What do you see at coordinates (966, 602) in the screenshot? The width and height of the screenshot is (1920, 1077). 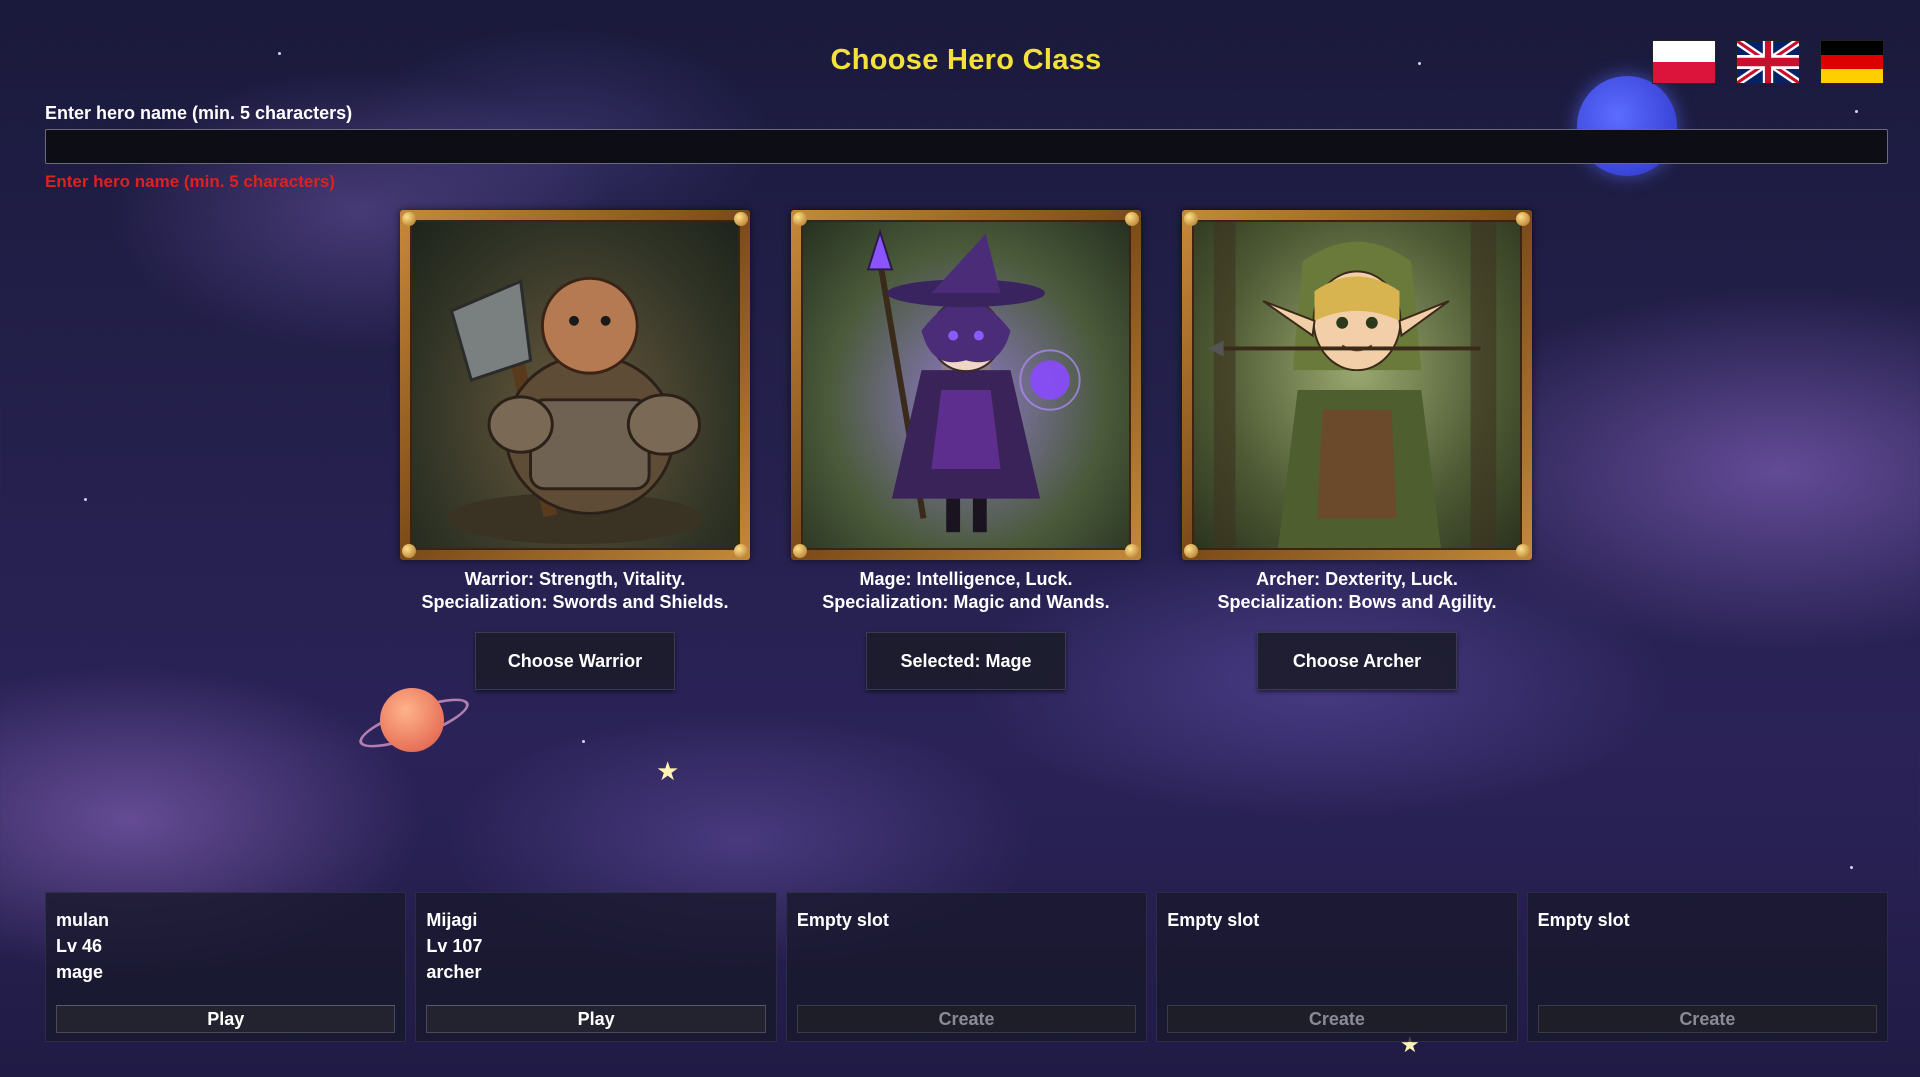 I see `mage-description-line: Specialization: Magic and Wands.` at bounding box center [966, 602].